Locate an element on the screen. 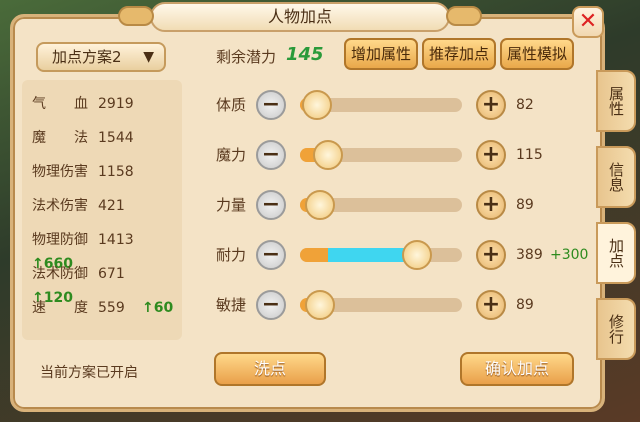  stat-row: 物理伤害 1158 is located at coordinates (87, 172).